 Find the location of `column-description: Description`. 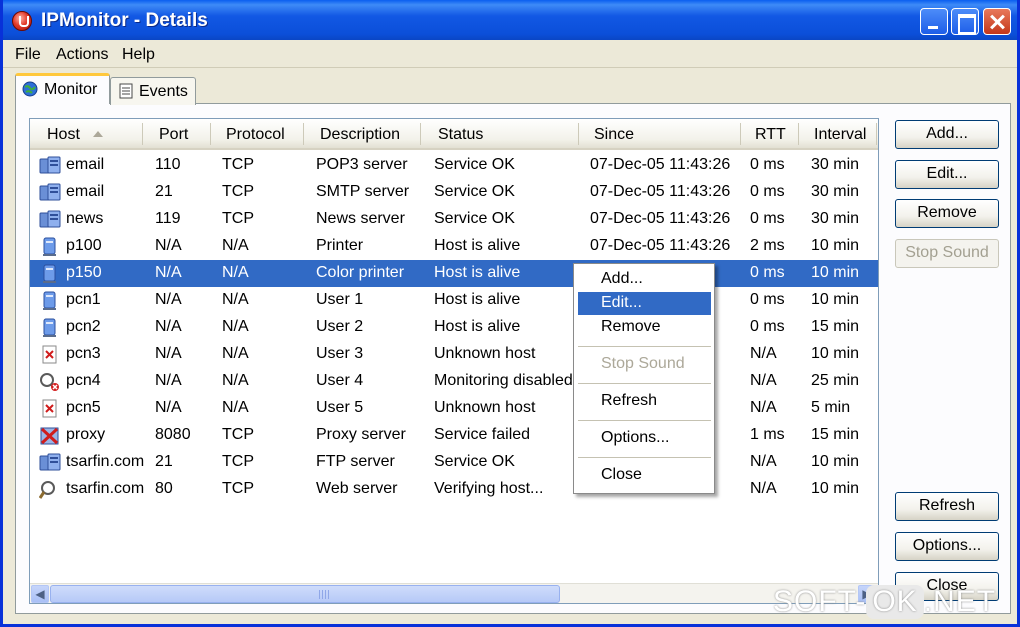

column-description: Description is located at coordinates (360, 135).